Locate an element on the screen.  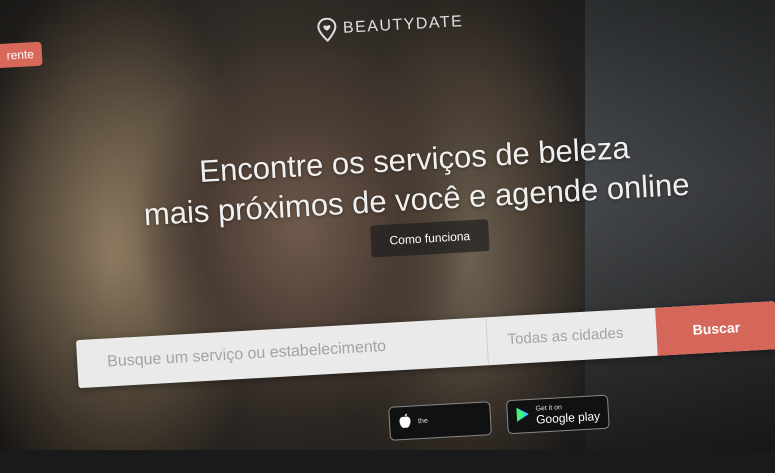
top-left-button: rente is located at coordinates (21, 55).